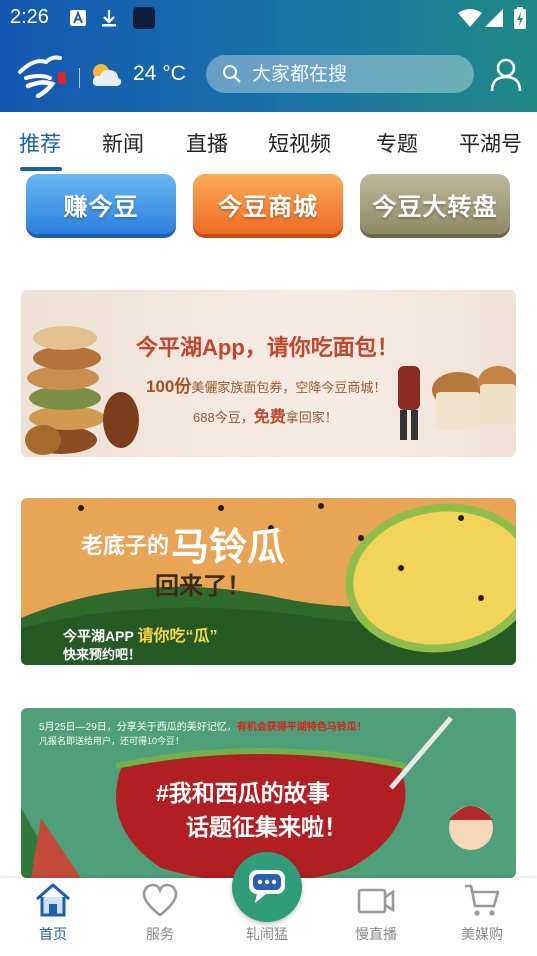 The width and height of the screenshot is (537, 956). I want to click on active-tab-indicator, so click(41, 169).